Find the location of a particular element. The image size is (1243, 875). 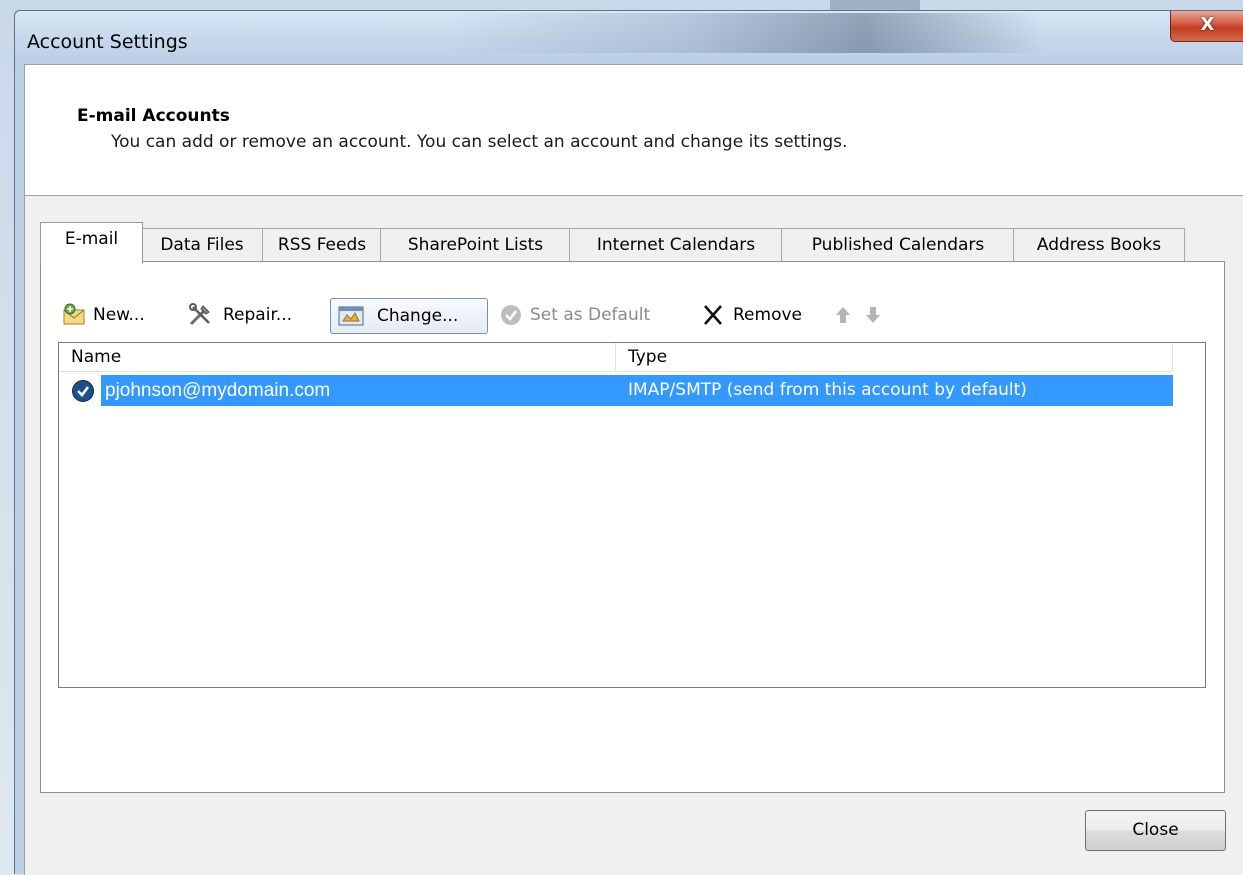

tab-internet-calendars: Internet Calendars is located at coordinates (676, 245).